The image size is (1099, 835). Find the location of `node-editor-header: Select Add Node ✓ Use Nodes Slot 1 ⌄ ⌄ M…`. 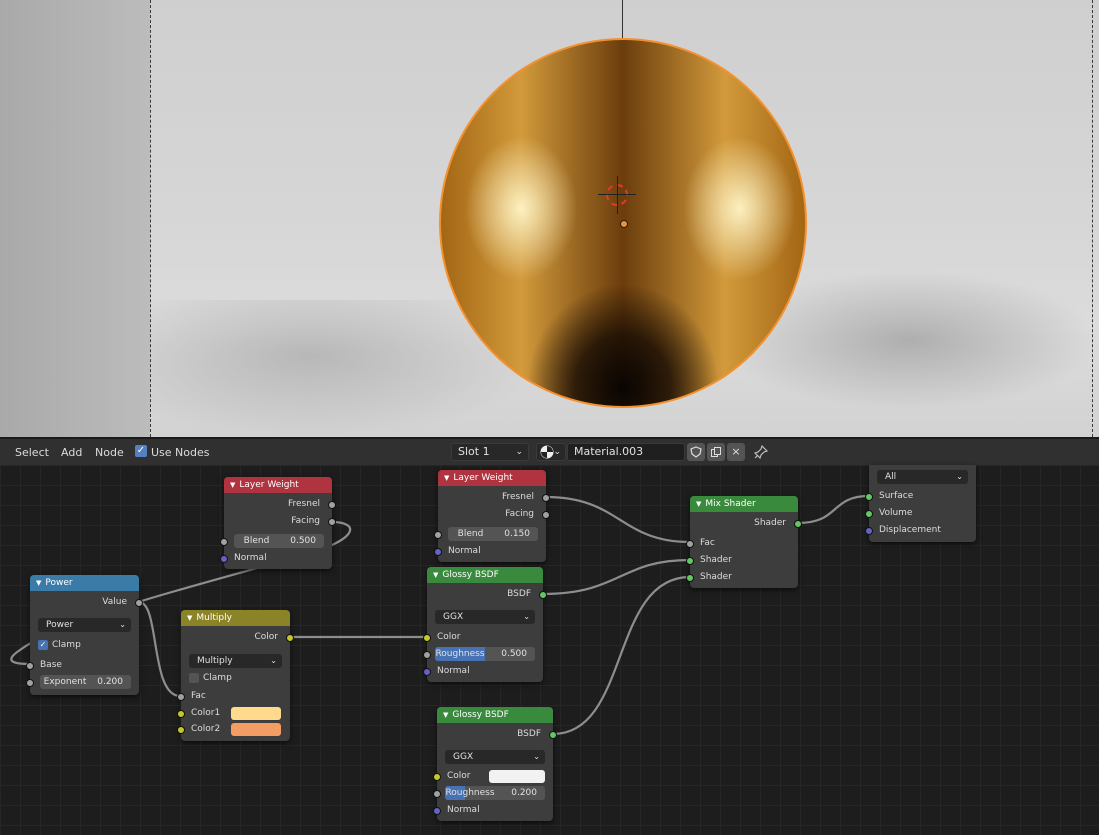

node-editor-header: Select Add Node ✓ Use Nodes Slot 1 ⌄ ⌄ M… is located at coordinates (549, 451).